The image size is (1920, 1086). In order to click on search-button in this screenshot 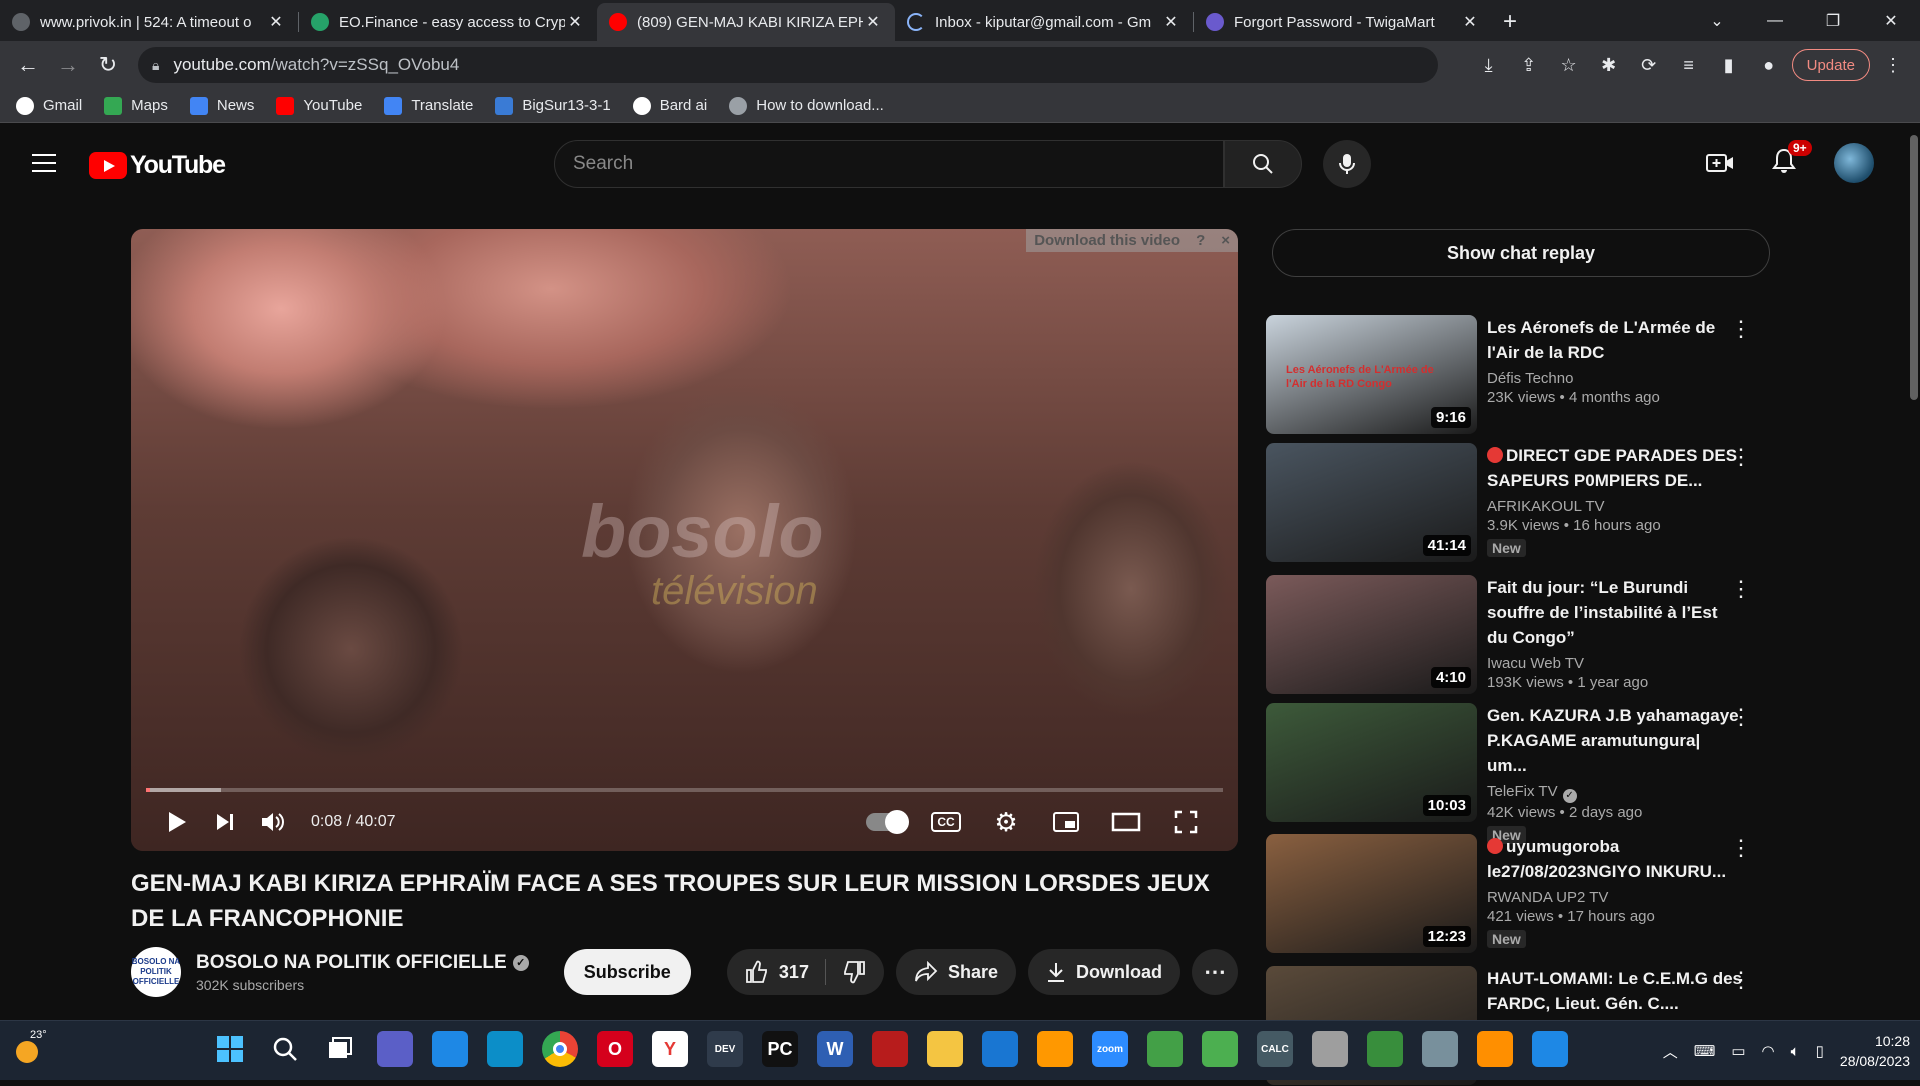, I will do `click(1263, 164)`.